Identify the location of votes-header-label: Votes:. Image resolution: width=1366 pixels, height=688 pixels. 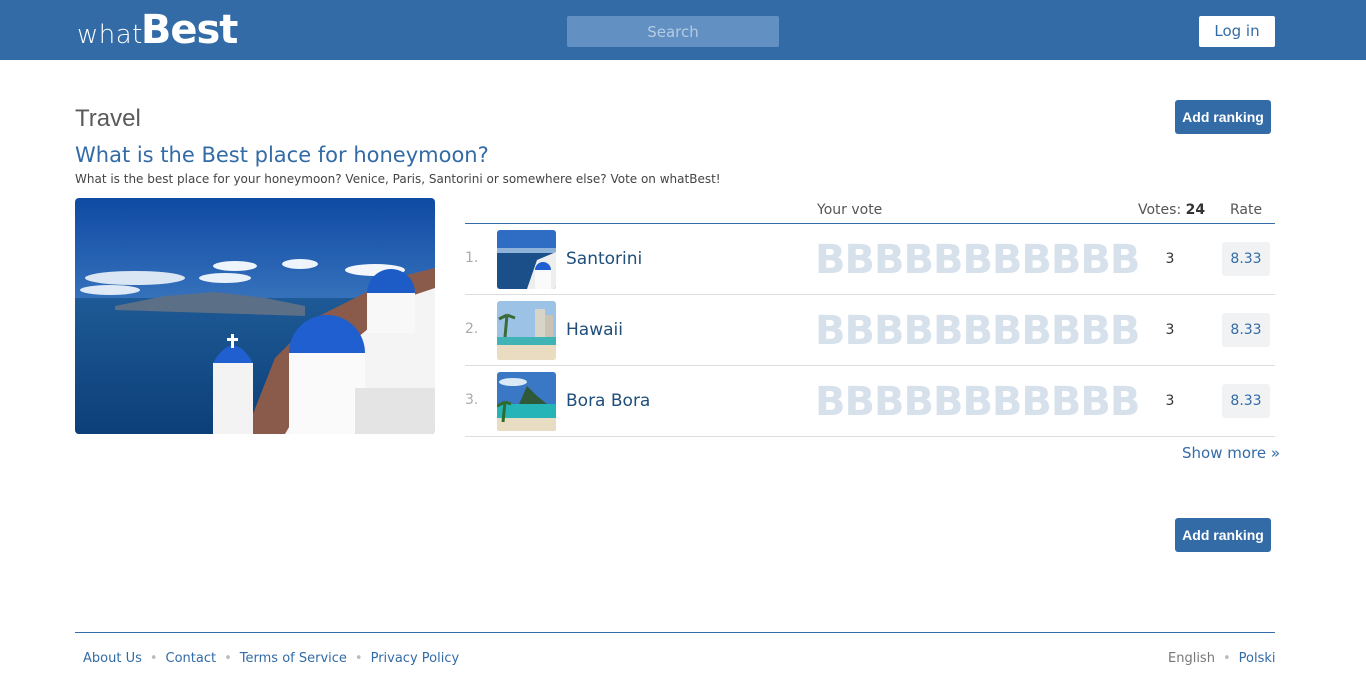
(1160, 210).